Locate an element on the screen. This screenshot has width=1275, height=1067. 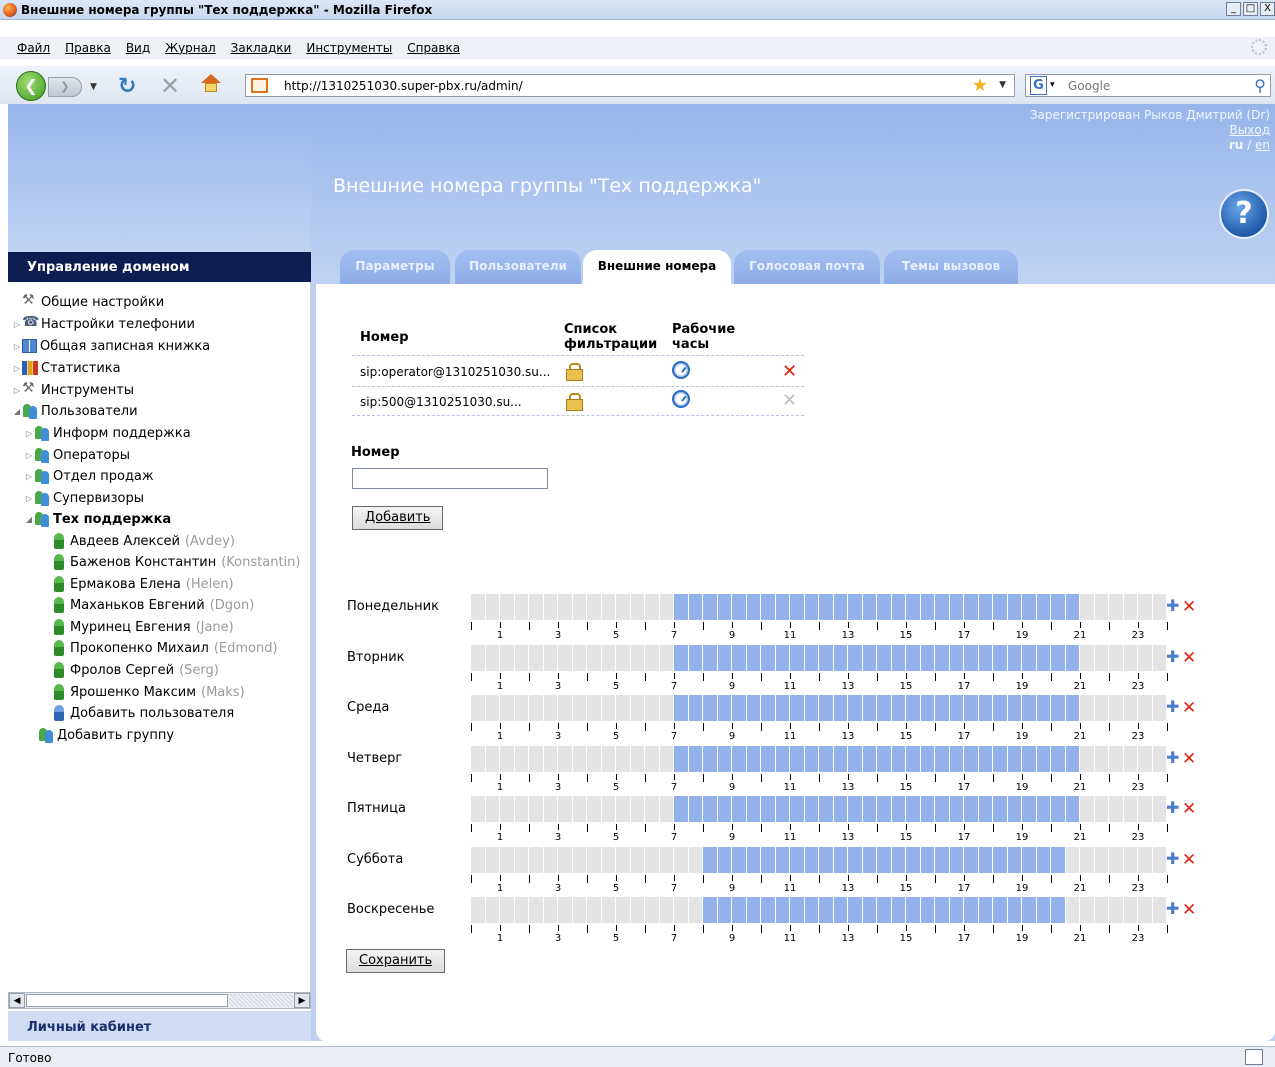
menu-file: Файл is located at coordinates (33, 48).